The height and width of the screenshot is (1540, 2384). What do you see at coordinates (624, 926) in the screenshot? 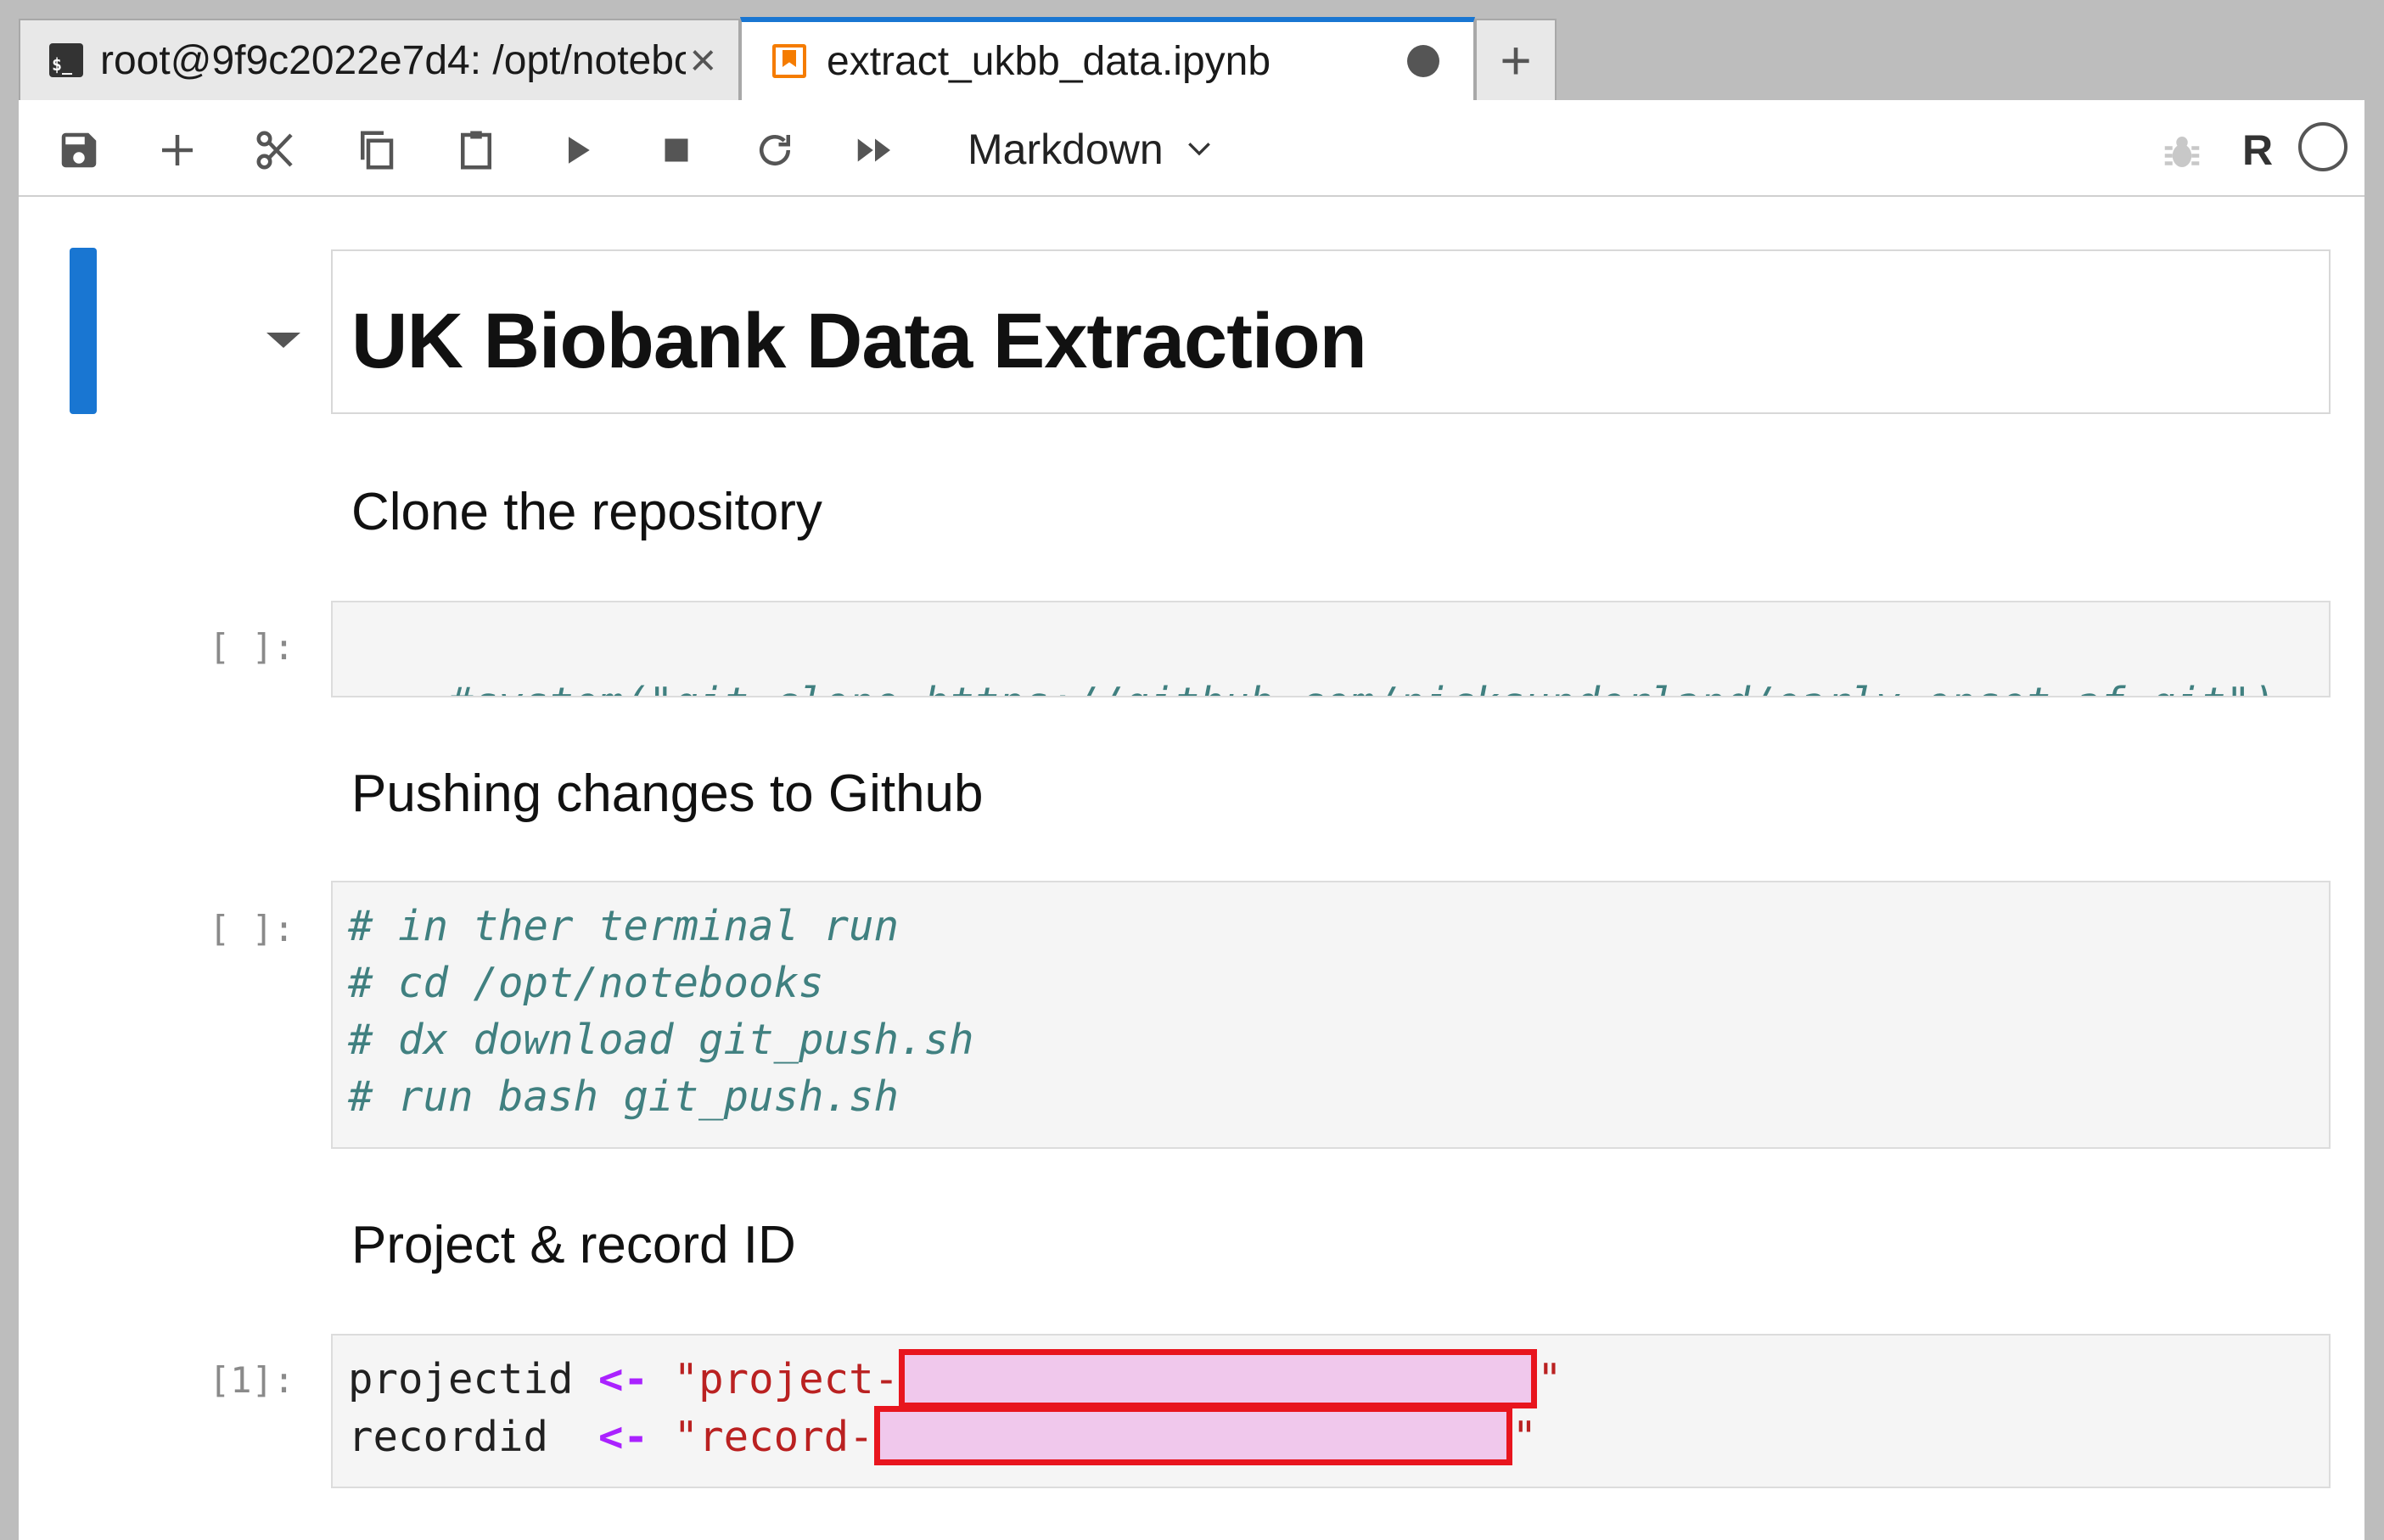
I see `code-line: # in ther terminal run` at bounding box center [624, 926].